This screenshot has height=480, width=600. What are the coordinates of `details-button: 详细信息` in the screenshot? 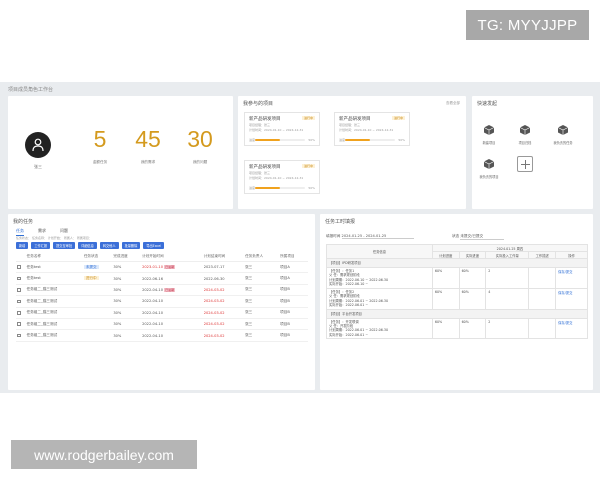 It's located at (87, 245).